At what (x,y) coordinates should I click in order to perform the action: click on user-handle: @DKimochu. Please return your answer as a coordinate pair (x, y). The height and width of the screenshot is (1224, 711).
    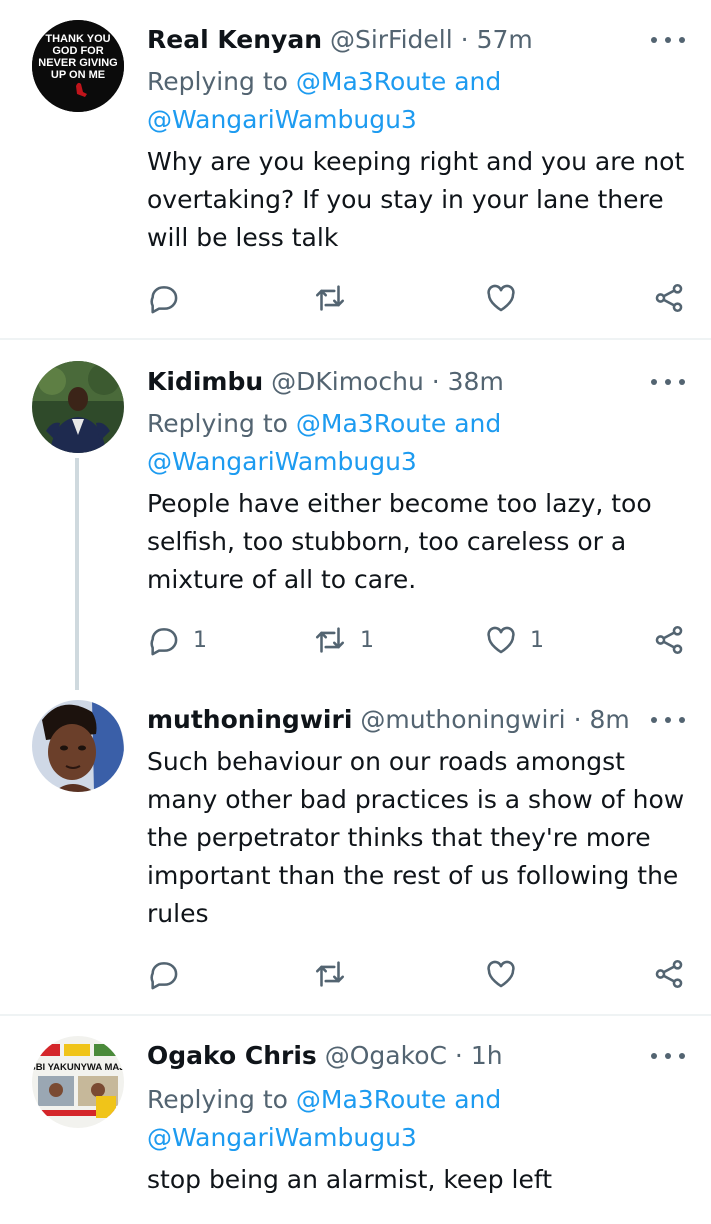
    Looking at the image, I should click on (347, 381).